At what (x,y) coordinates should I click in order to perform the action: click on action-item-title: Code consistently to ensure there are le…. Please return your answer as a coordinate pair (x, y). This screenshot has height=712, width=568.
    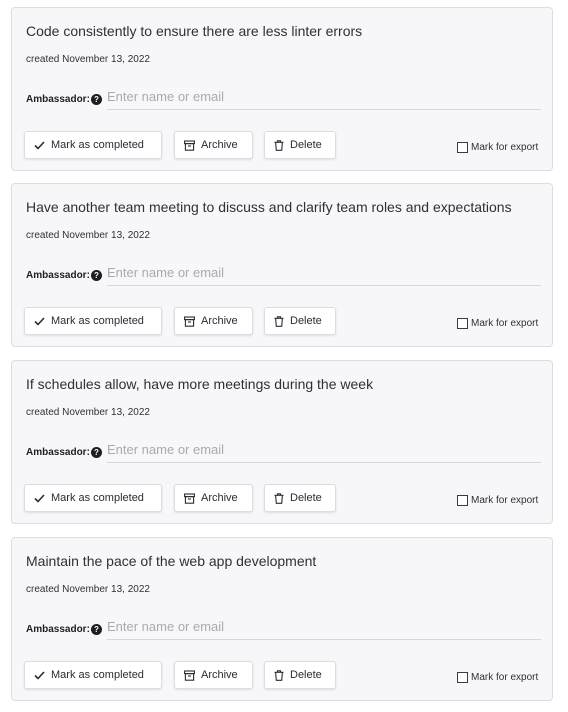
    Looking at the image, I should click on (194, 31).